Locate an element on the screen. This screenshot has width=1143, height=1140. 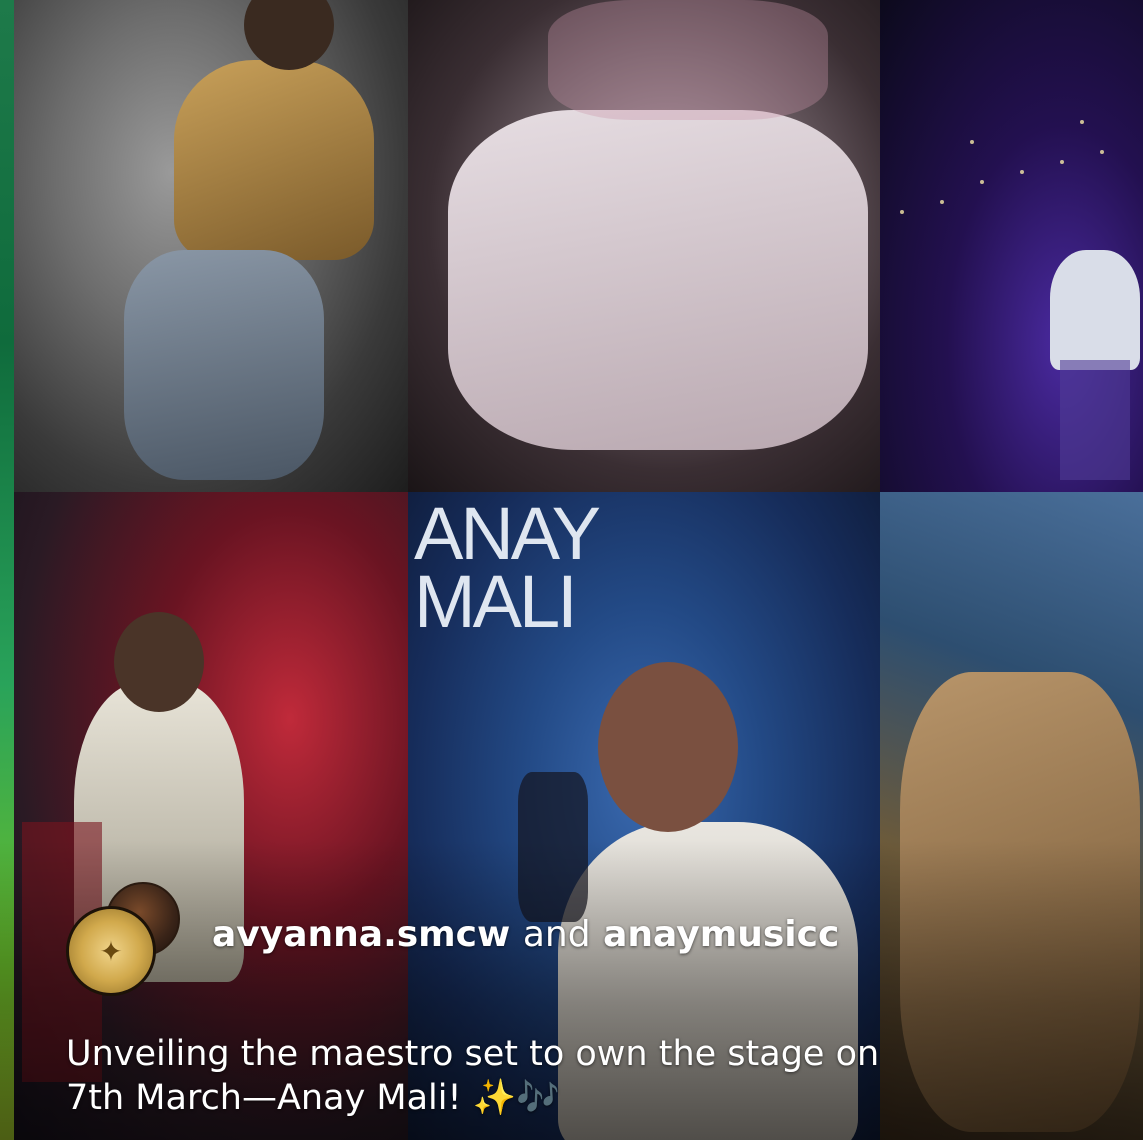
poster-title: ANAY MALI is located at coordinates (507, 567).